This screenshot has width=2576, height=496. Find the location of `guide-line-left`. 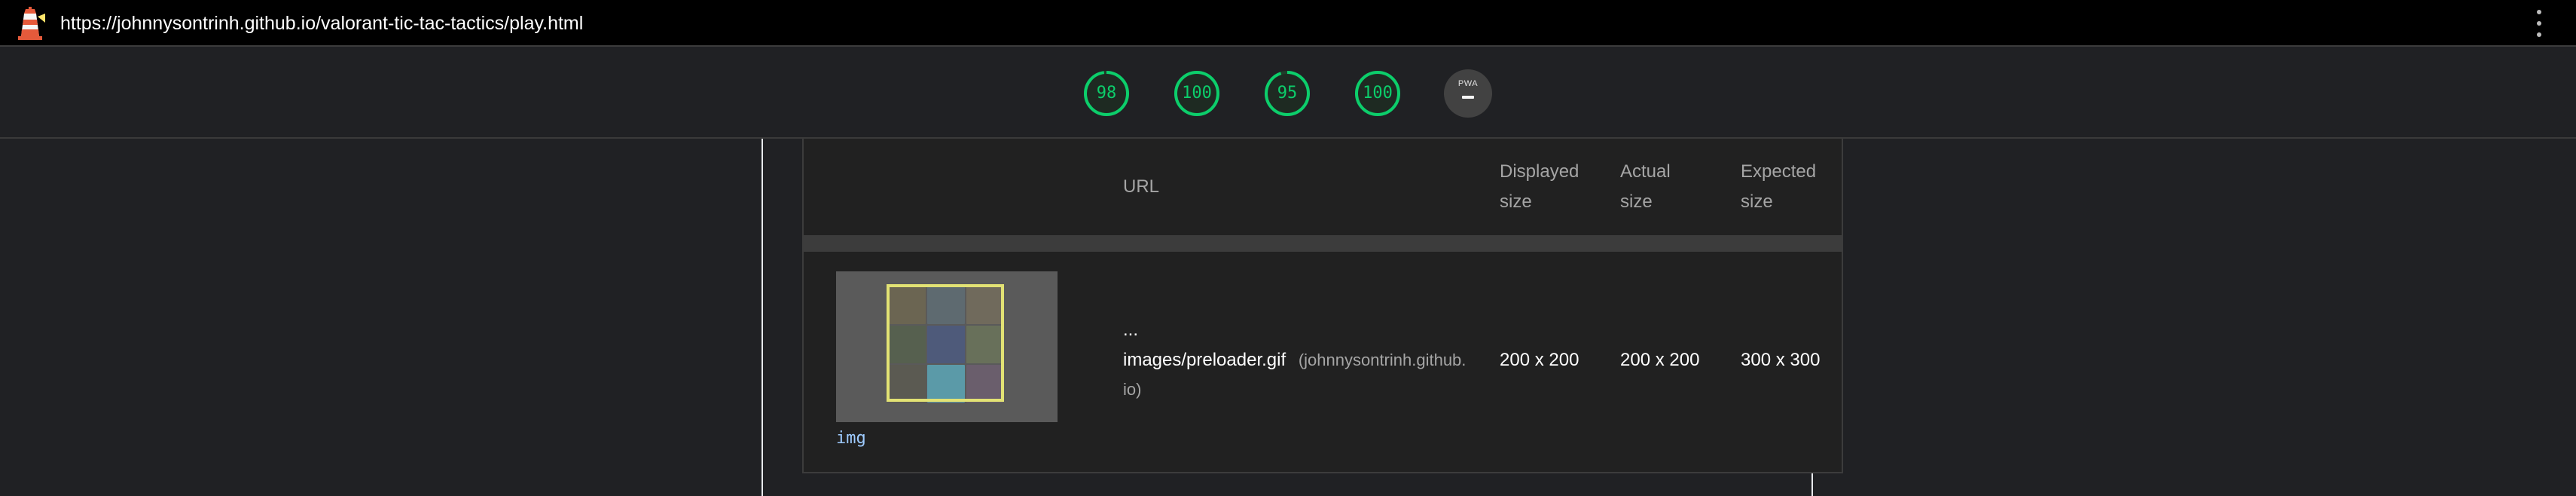

guide-line-left is located at coordinates (763, 317).